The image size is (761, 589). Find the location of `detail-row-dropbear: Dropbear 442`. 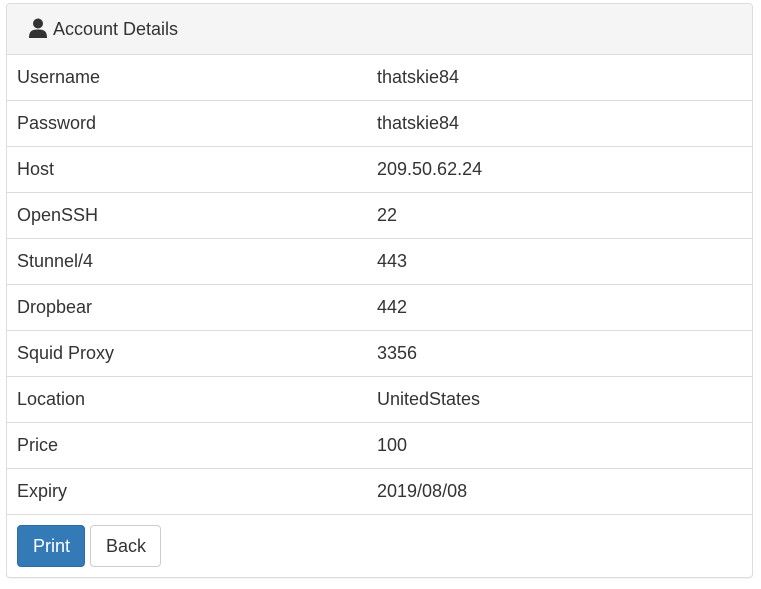

detail-row-dropbear: Dropbear 442 is located at coordinates (379, 308).